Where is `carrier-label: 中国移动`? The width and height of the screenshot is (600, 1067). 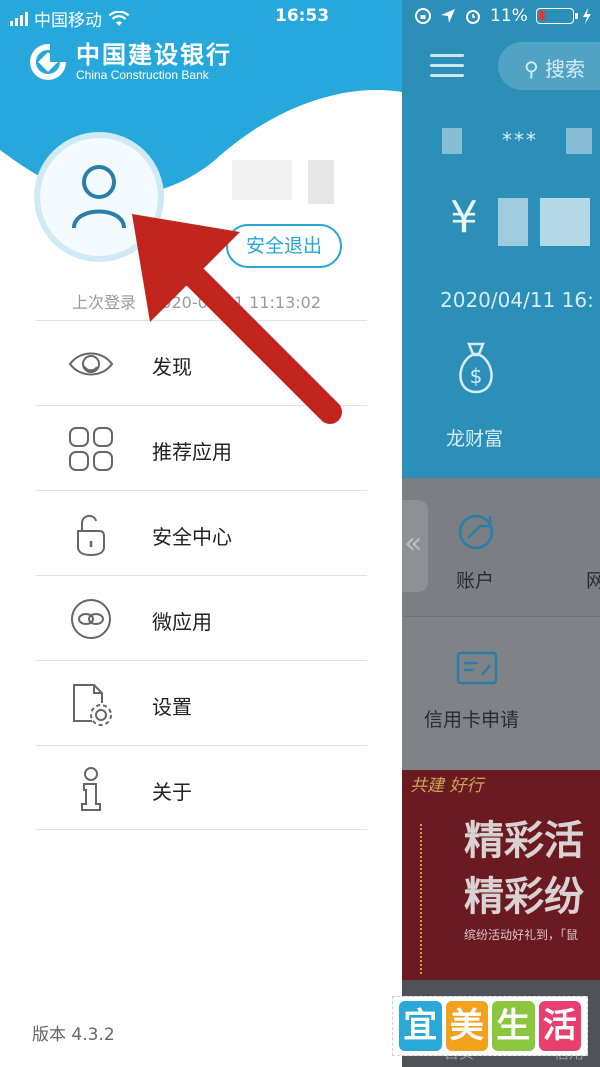 carrier-label: 中国移动 is located at coordinates (68, 21).